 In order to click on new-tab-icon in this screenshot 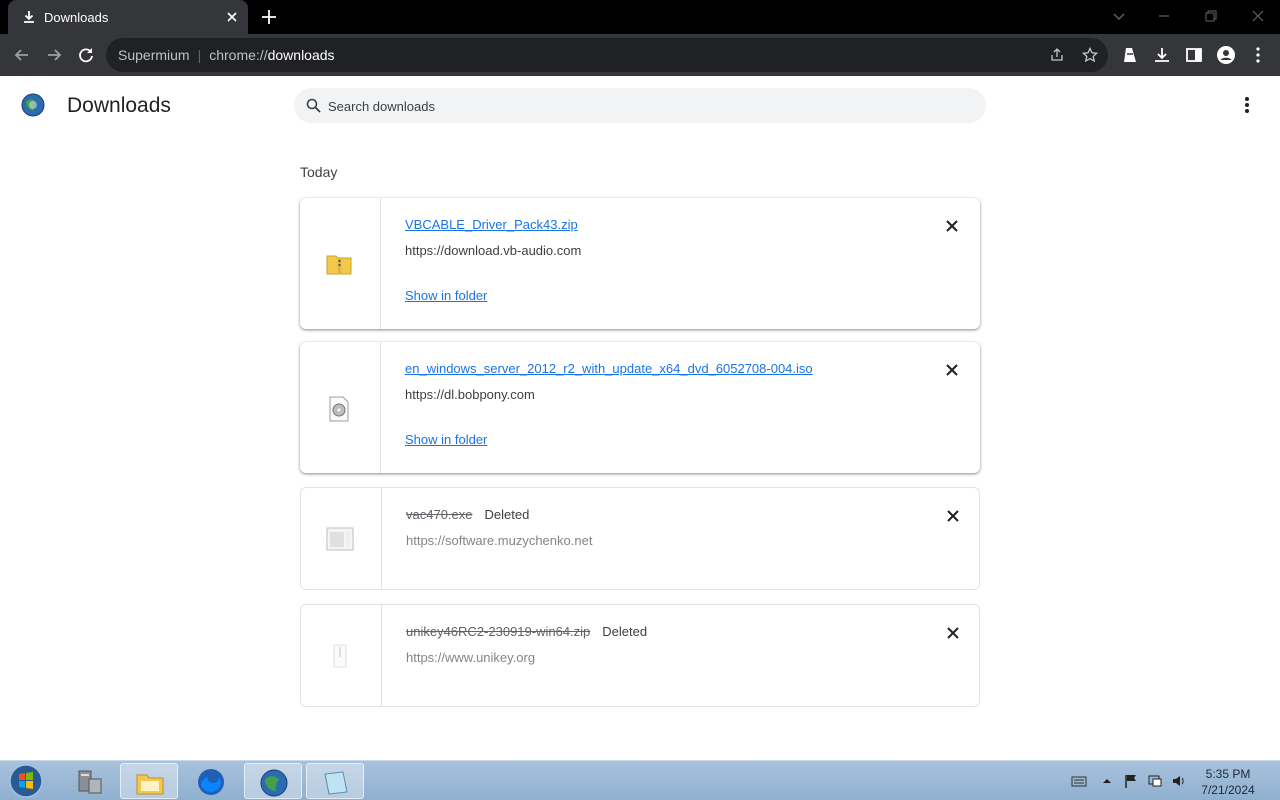, I will do `click(269, 17)`.